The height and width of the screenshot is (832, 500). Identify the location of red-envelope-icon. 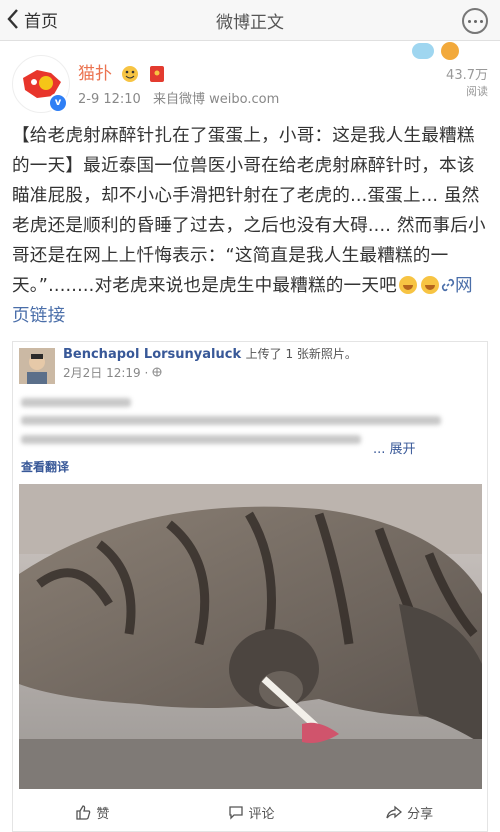
(156, 74).